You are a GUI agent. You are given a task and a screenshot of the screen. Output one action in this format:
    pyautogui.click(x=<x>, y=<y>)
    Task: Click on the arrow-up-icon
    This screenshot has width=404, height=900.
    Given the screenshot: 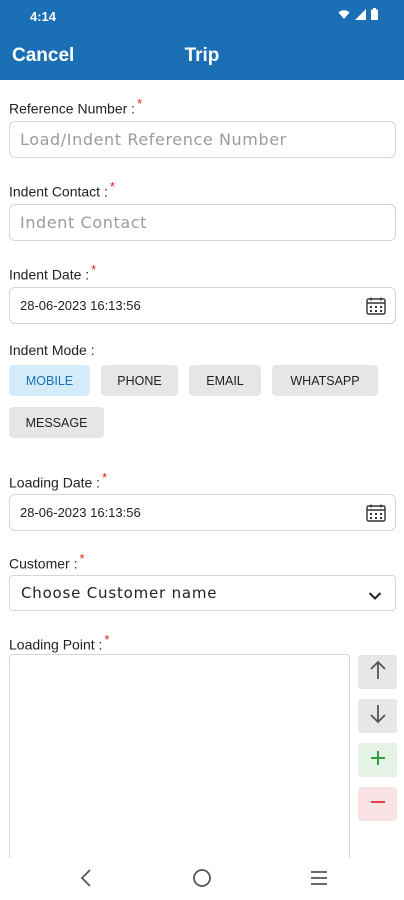 What is the action you would take?
    pyautogui.click(x=378, y=672)
    